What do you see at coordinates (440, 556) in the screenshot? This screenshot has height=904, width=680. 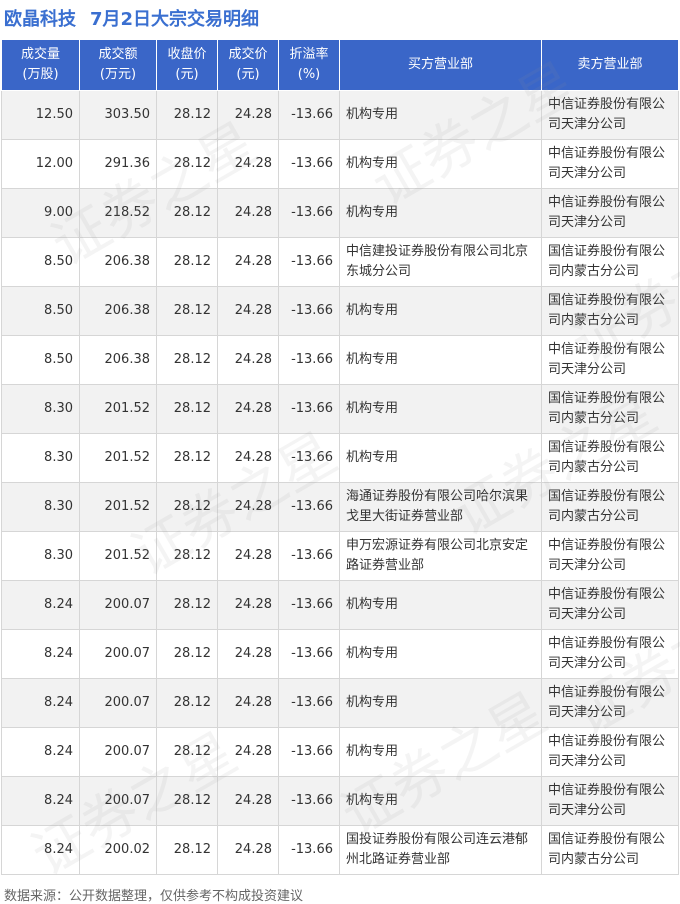 I see `cell-buyer: 申万宏源证券有限公司北京安定路证券营业部` at bounding box center [440, 556].